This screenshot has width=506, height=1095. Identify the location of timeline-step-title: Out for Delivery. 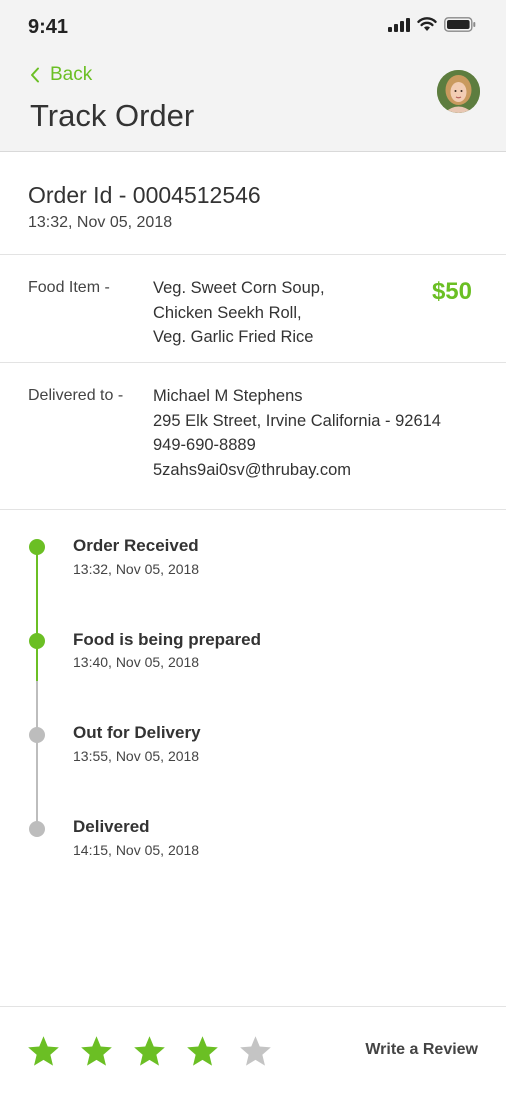
(137, 732).